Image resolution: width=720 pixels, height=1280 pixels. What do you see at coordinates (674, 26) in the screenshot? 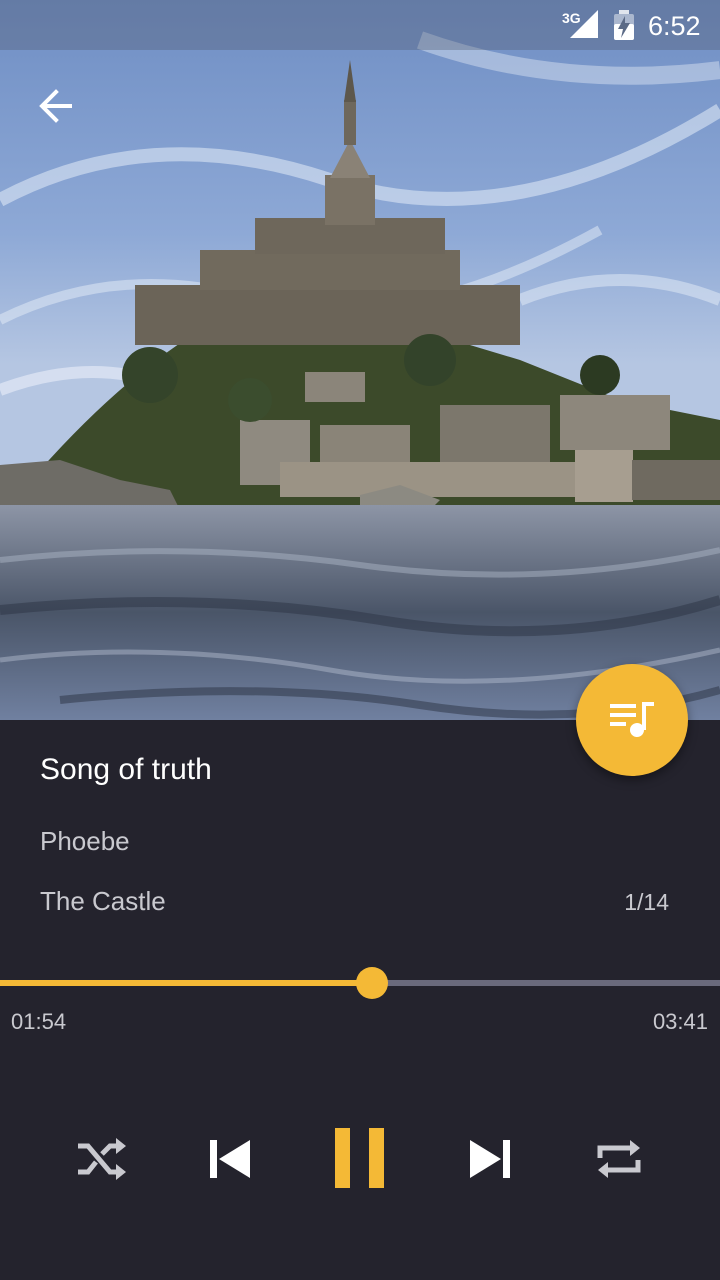
I see `clock: 6:52` at bounding box center [674, 26].